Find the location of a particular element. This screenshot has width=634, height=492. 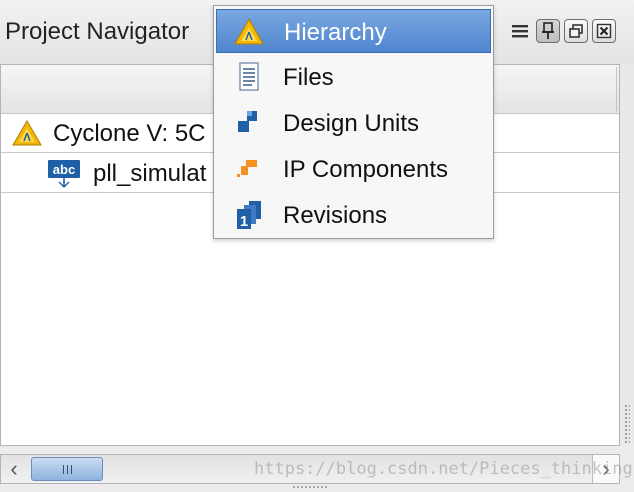

column-divider is located at coordinates (616, 89).